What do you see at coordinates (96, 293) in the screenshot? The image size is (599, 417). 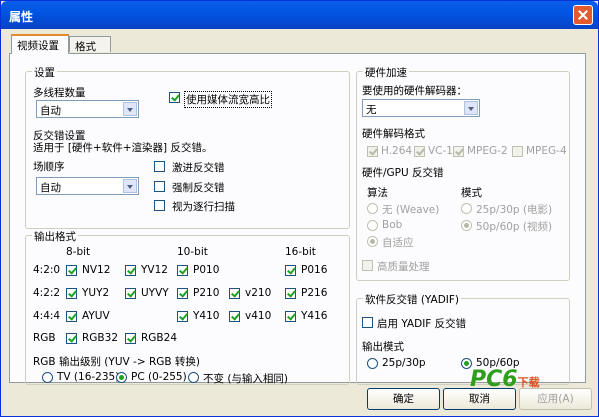 I see `yuy2-label: YUY2` at bounding box center [96, 293].